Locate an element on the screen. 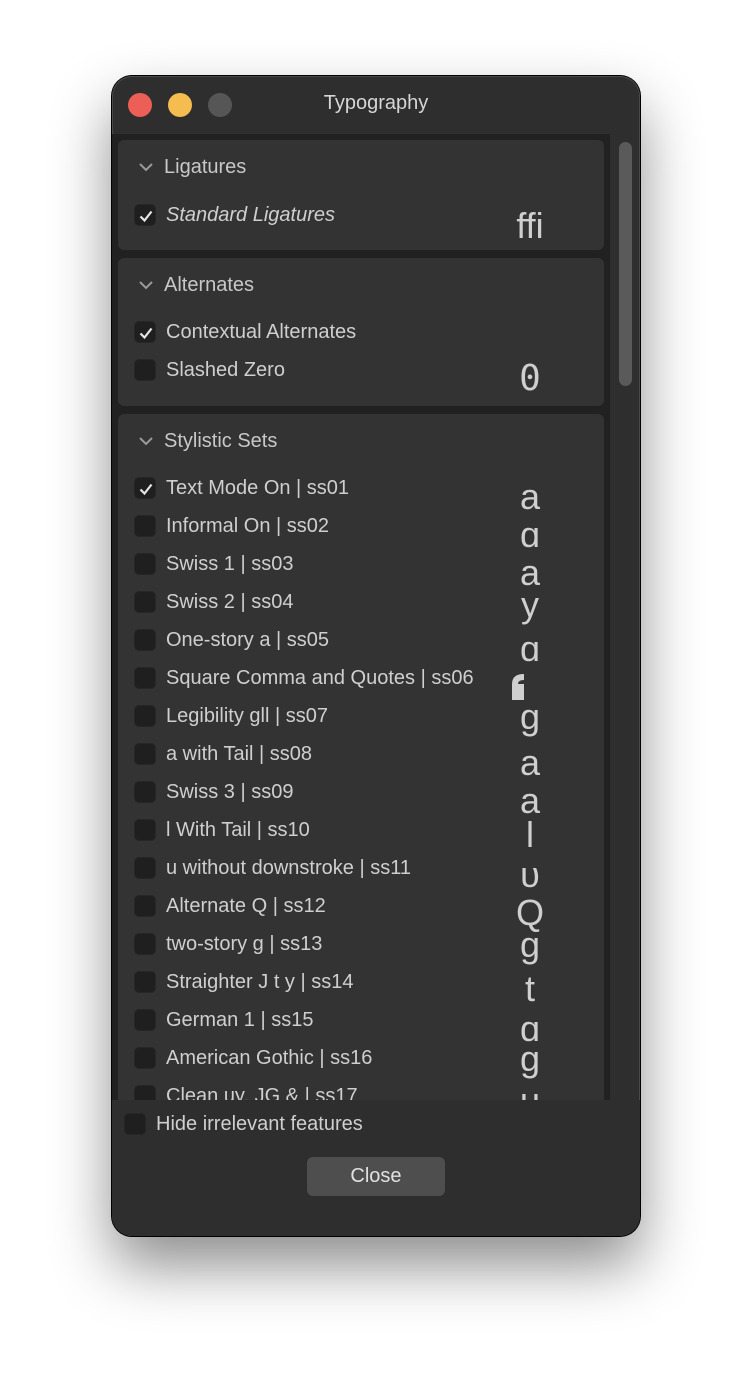  feature-row-ss07: Legibility gll | ss07 is located at coordinates (312, 717).